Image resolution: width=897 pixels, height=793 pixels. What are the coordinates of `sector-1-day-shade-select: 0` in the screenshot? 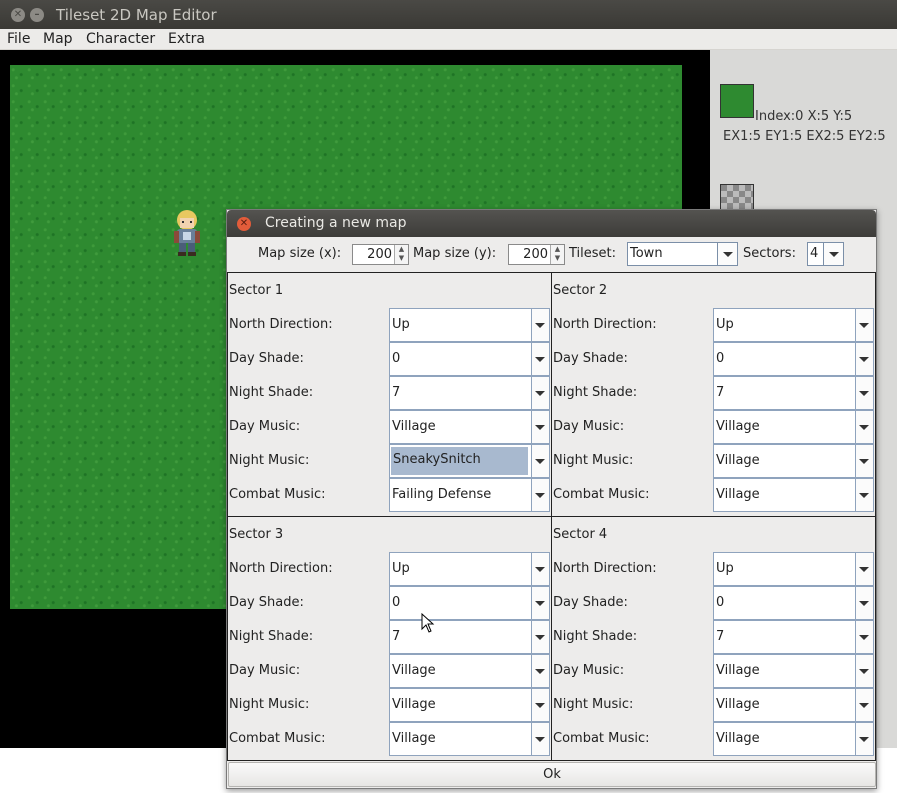 It's located at (469, 359).